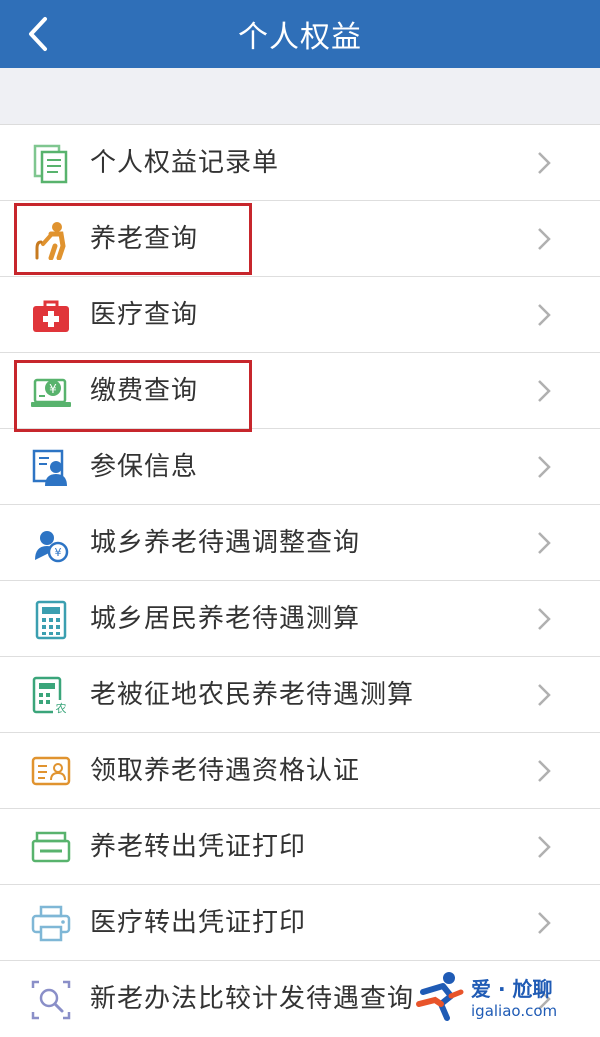 The height and width of the screenshot is (1037, 600). I want to click on back-button, so click(38, 34).